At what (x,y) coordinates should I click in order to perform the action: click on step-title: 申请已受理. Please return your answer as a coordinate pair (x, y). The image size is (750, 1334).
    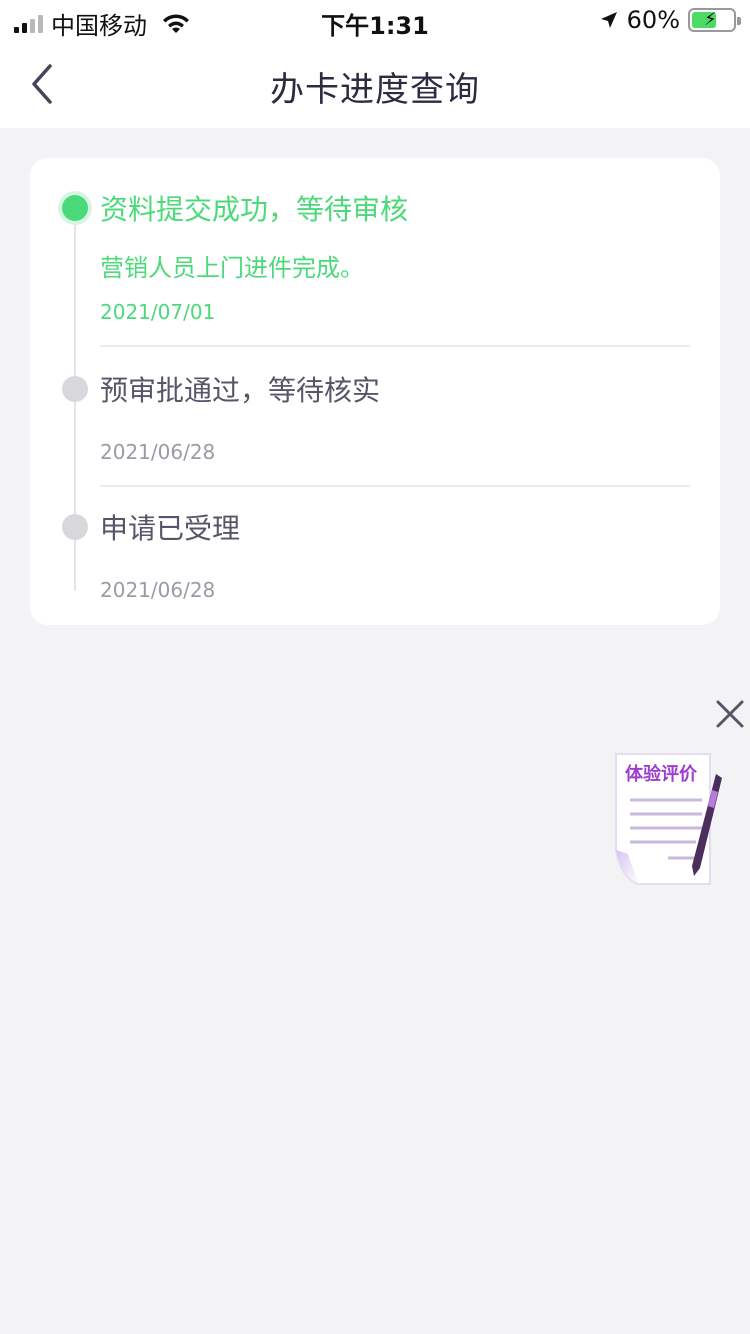
    Looking at the image, I should click on (170, 528).